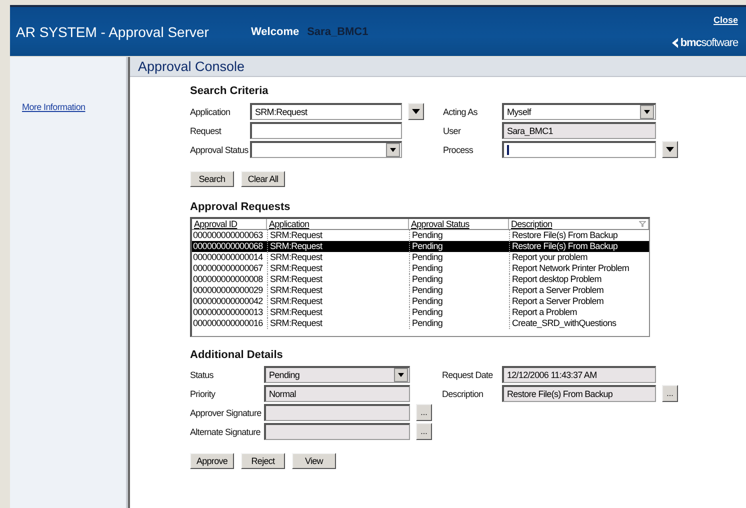 The image size is (746, 508). Describe the element at coordinates (579, 111) in the screenshot. I see `dropdown-field: Myself` at that location.